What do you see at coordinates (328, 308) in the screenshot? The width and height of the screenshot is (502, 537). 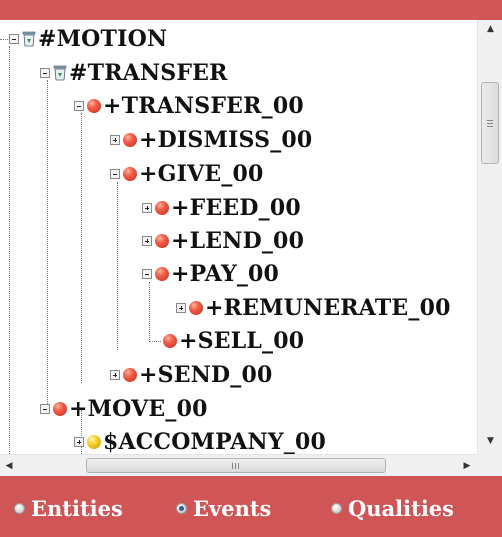 I see `tree-node-label: +REMUNERATE_00` at bounding box center [328, 308].